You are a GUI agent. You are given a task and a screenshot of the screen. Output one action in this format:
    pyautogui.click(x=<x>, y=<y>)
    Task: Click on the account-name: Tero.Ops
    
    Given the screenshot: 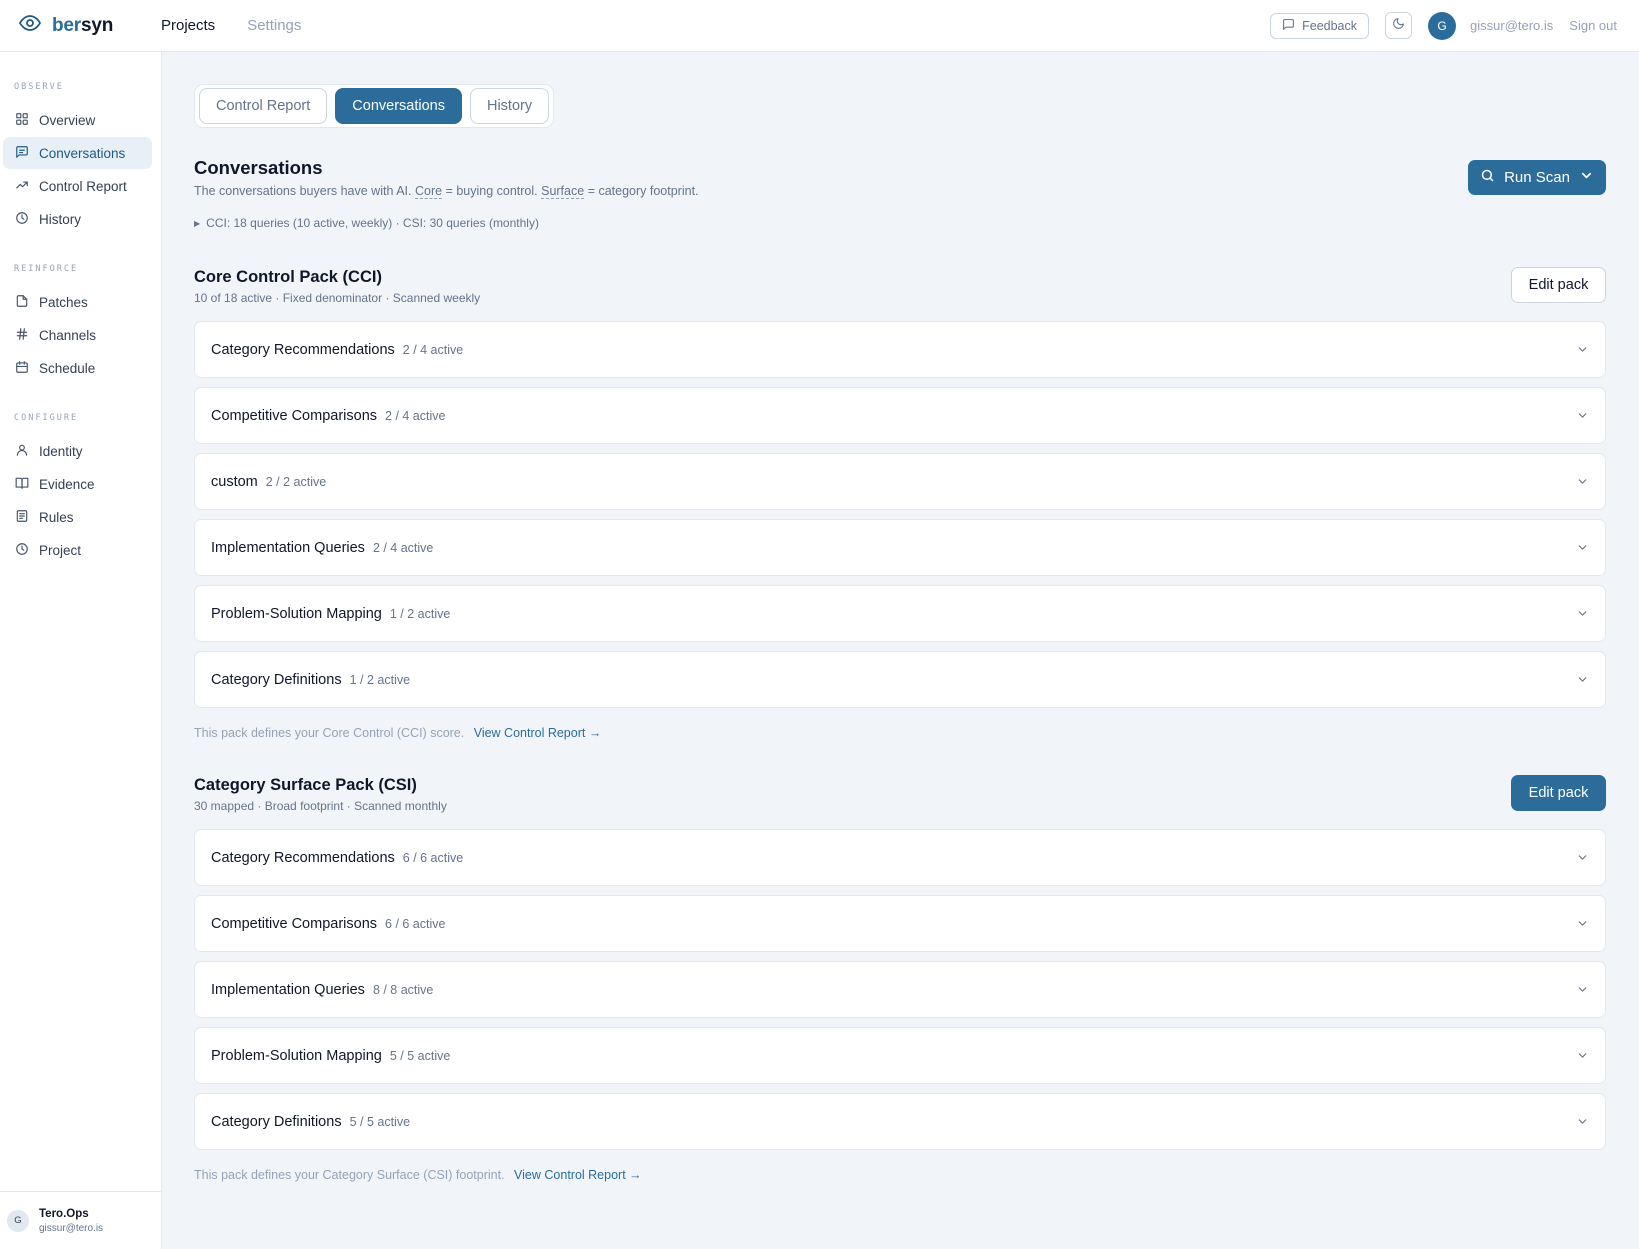 What is the action you would take?
    pyautogui.click(x=64, y=1213)
    